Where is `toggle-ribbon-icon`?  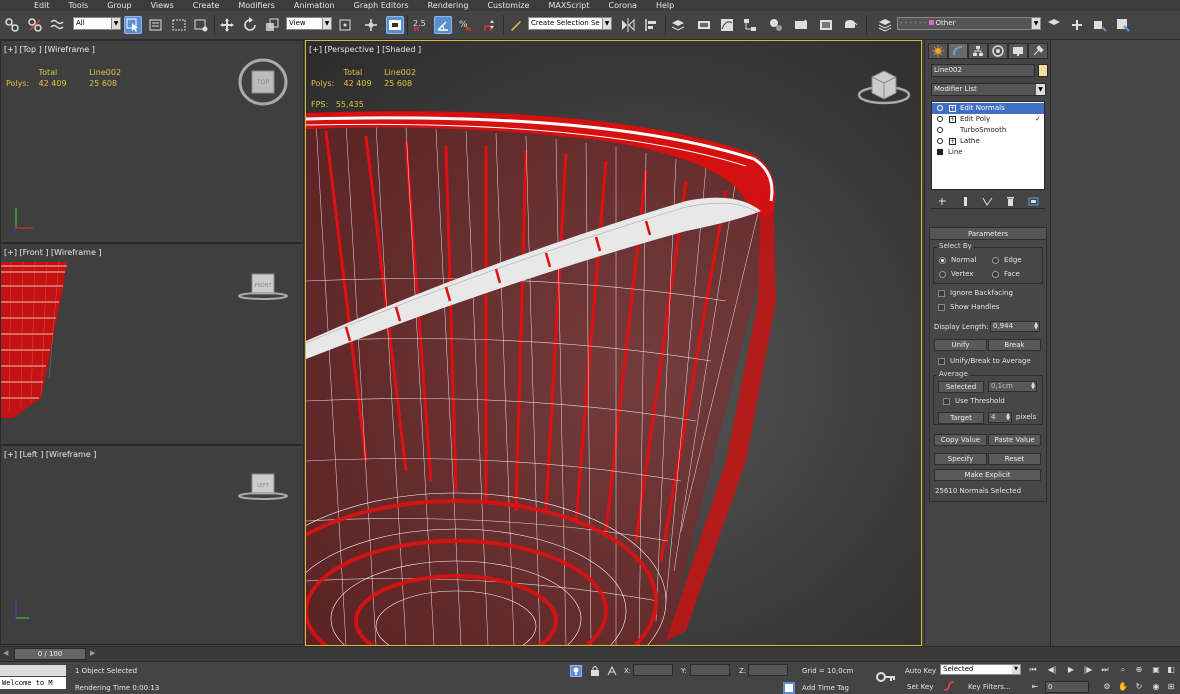
toggle-ribbon-icon is located at coordinates (704, 25).